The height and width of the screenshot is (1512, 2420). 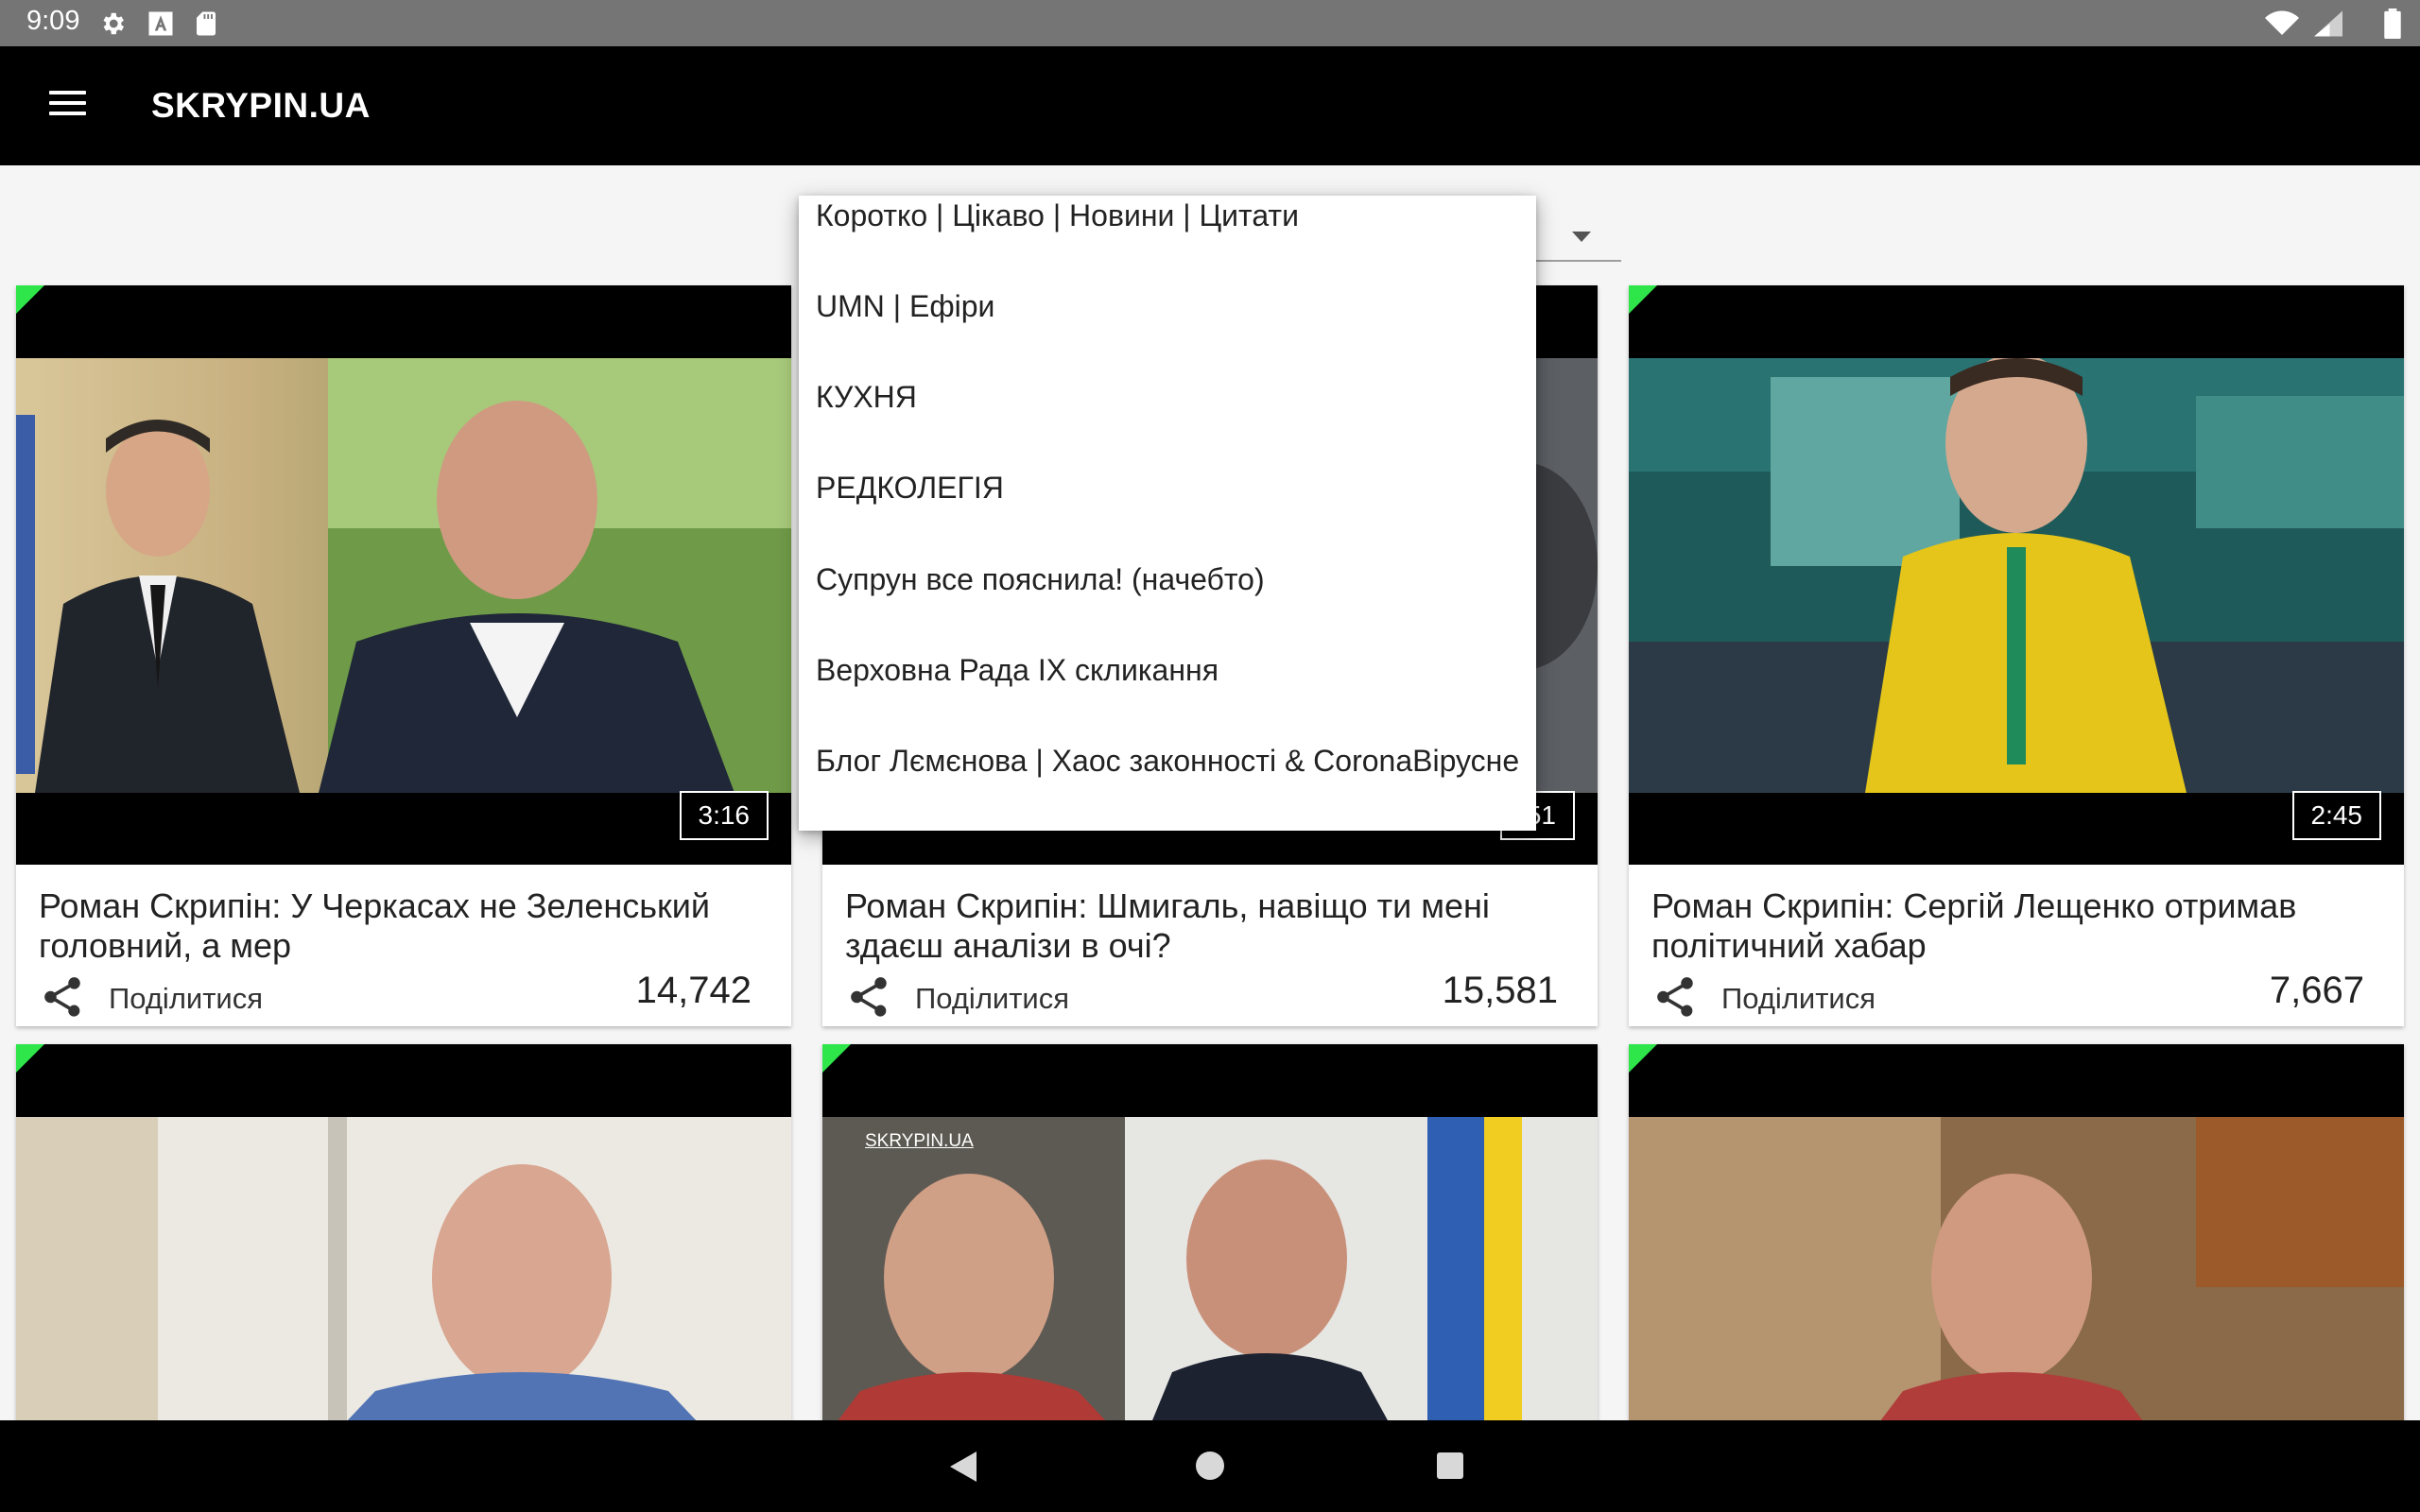 I want to click on video-card: SKRYPIN.UA, so click(x=1210, y=1242).